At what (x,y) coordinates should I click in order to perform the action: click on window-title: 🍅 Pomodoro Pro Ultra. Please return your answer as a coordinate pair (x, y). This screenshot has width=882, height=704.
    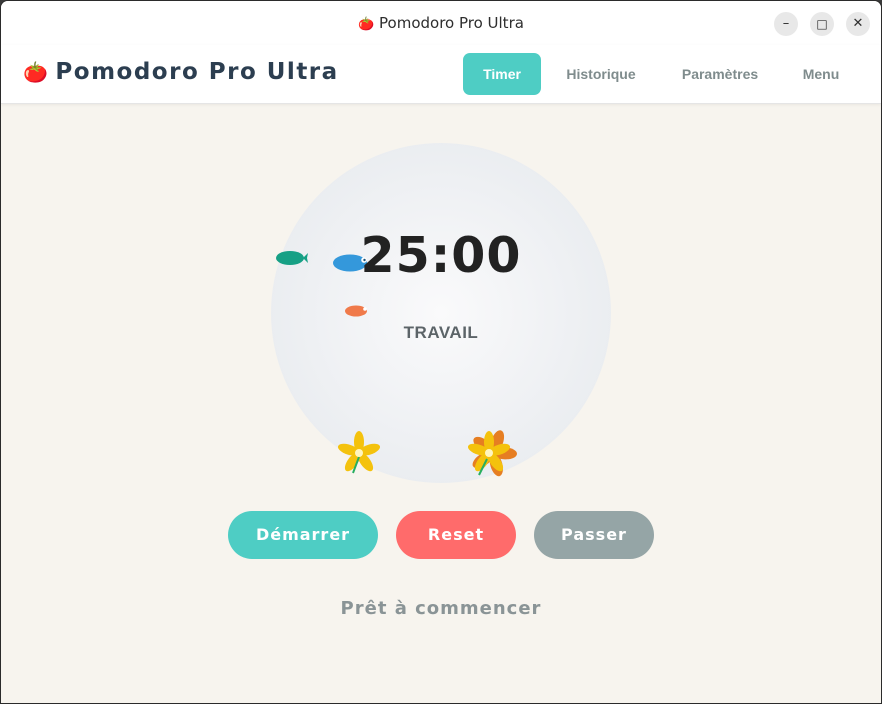
    Looking at the image, I should click on (441, 23).